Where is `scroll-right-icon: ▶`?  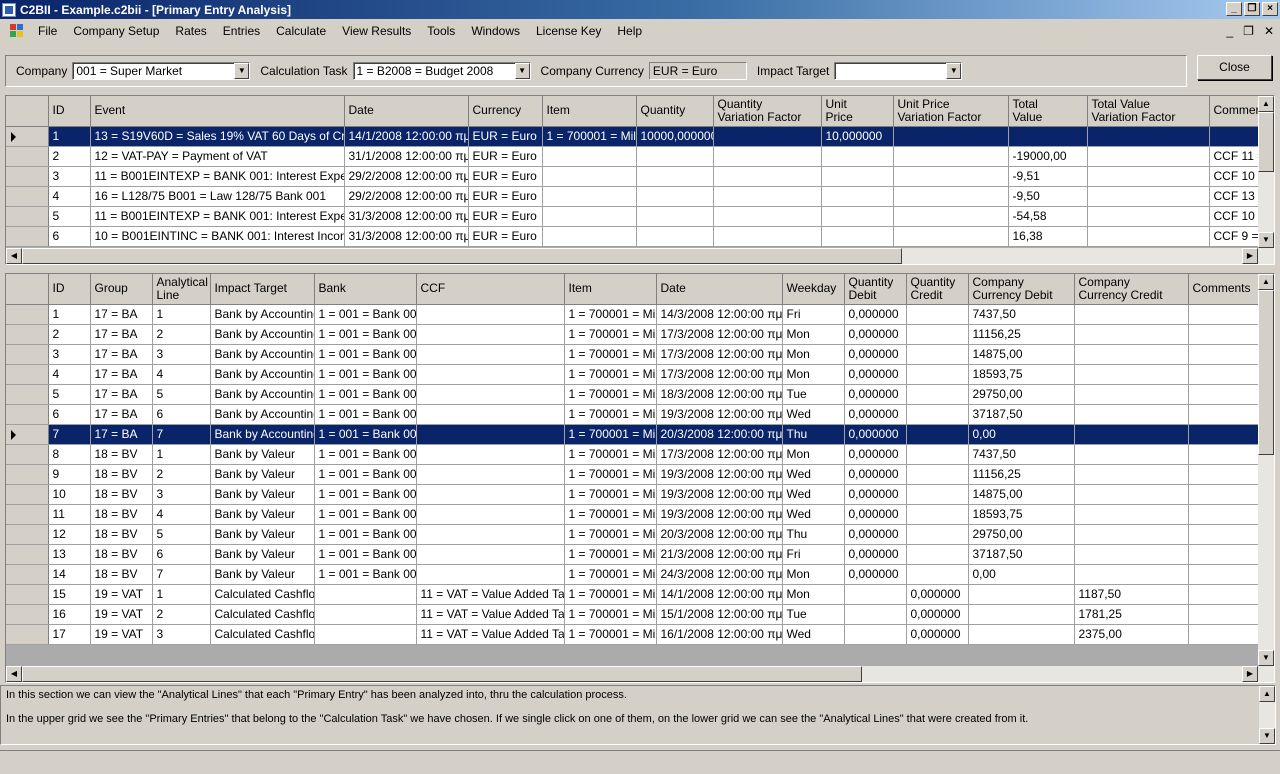
scroll-right-icon: ▶ is located at coordinates (1250, 674).